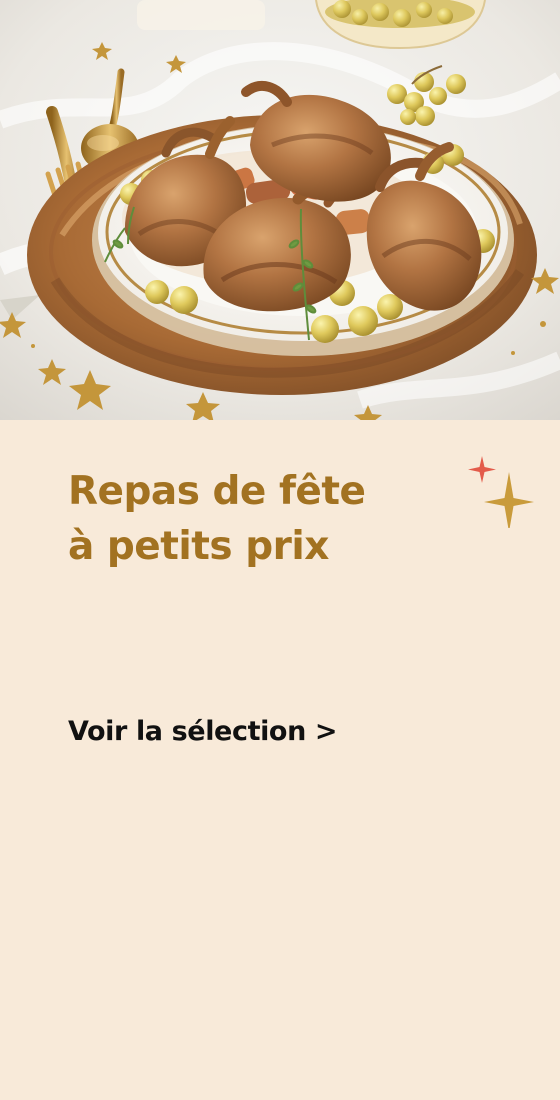 This screenshot has height=1100, width=560. What do you see at coordinates (217, 491) in the screenshot?
I see `headline-line-1: Repas de fête` at bounding box center [217, 491].